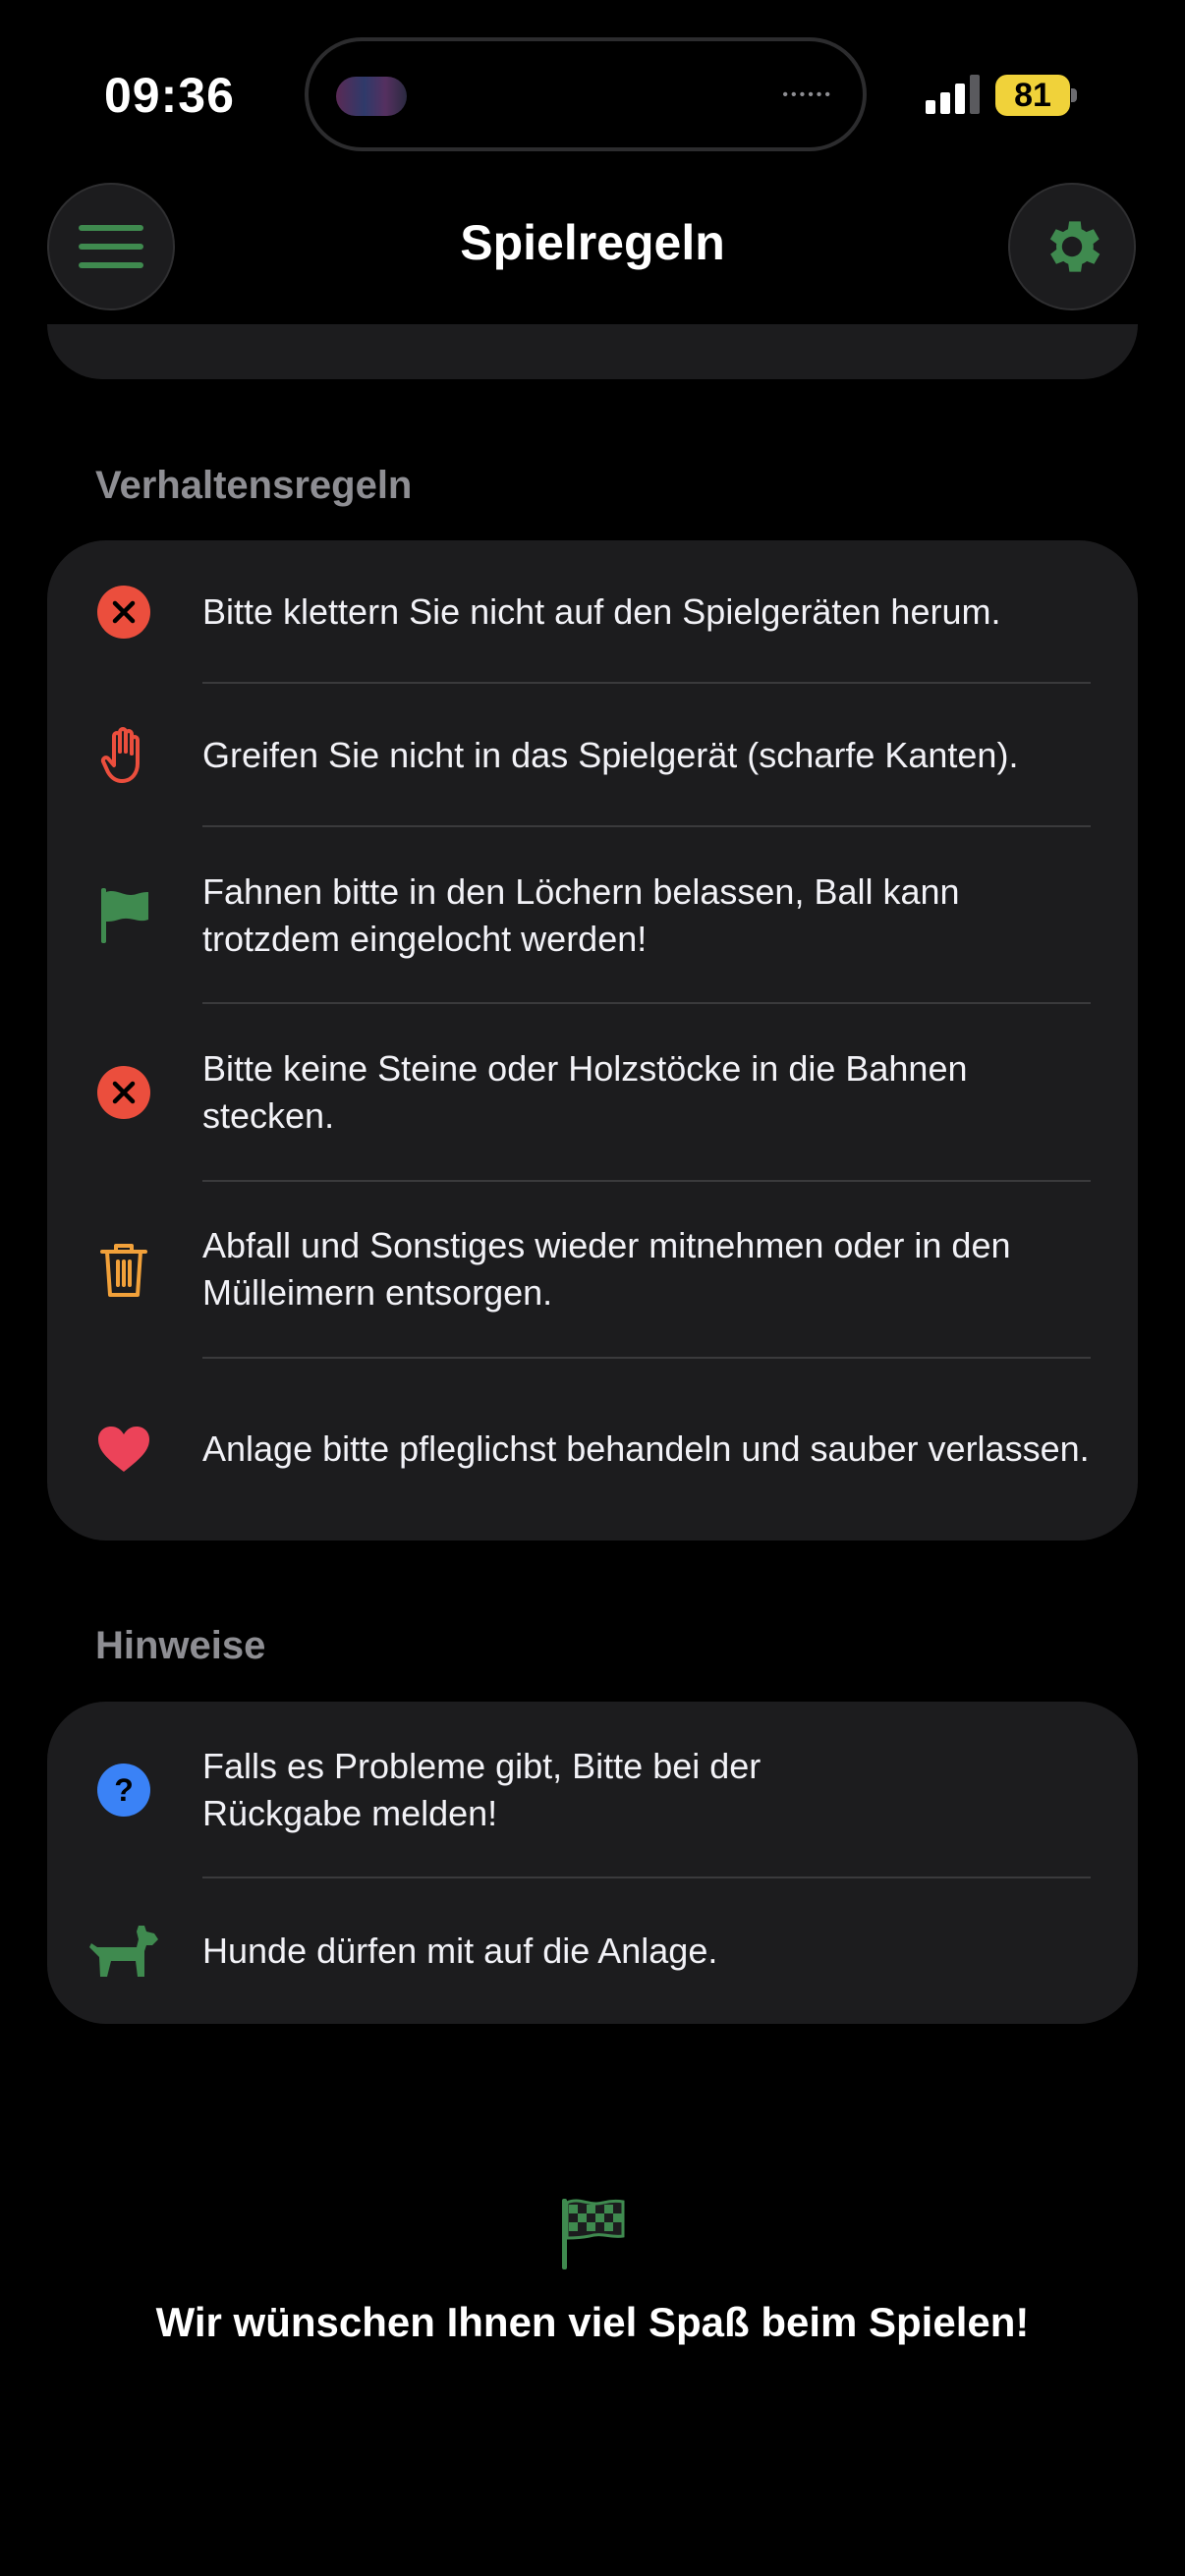  I want to click on trash-icon, so click(124, 1269).